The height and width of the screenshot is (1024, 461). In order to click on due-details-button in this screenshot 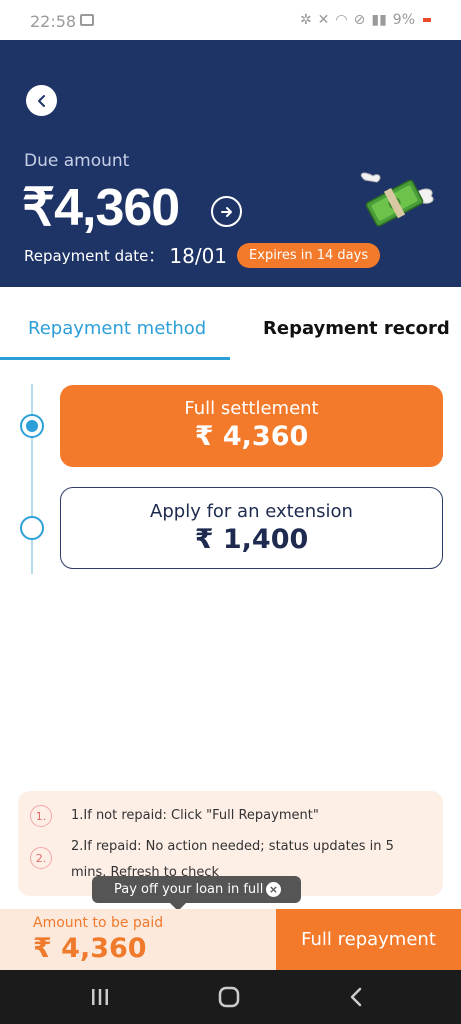, I will do `click(226, 211)`.